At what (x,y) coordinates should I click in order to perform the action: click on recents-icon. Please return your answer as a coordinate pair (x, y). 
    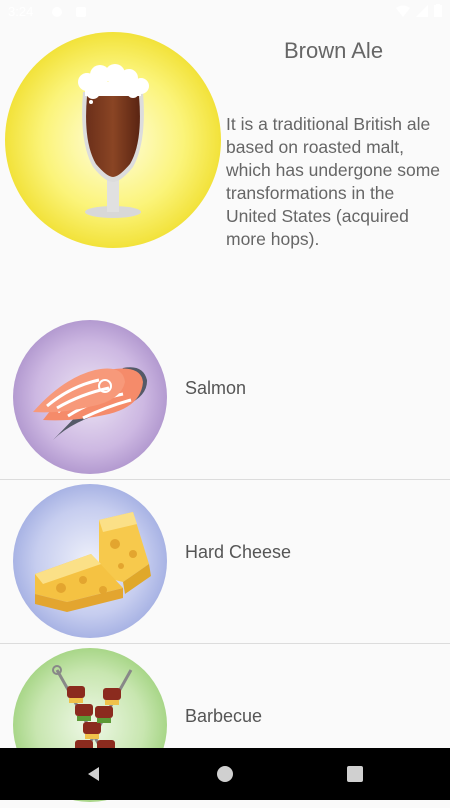
    Looking at the image, I should click on (355, 774).